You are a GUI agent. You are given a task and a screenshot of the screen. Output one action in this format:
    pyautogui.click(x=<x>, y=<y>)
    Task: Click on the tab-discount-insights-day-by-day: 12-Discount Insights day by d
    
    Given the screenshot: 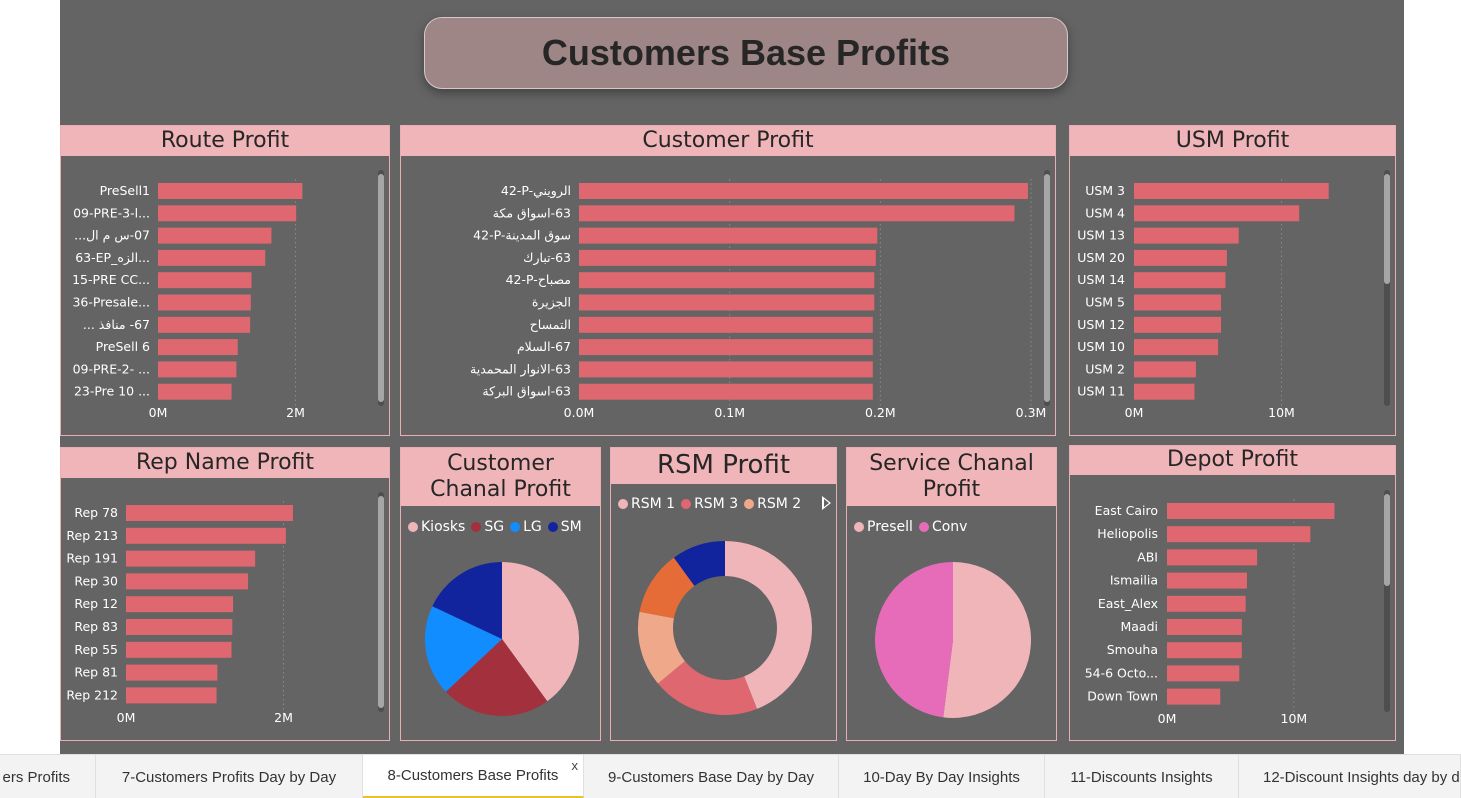 What is the action you would take?
    pyautogui.click(x=1350, y=776)
    